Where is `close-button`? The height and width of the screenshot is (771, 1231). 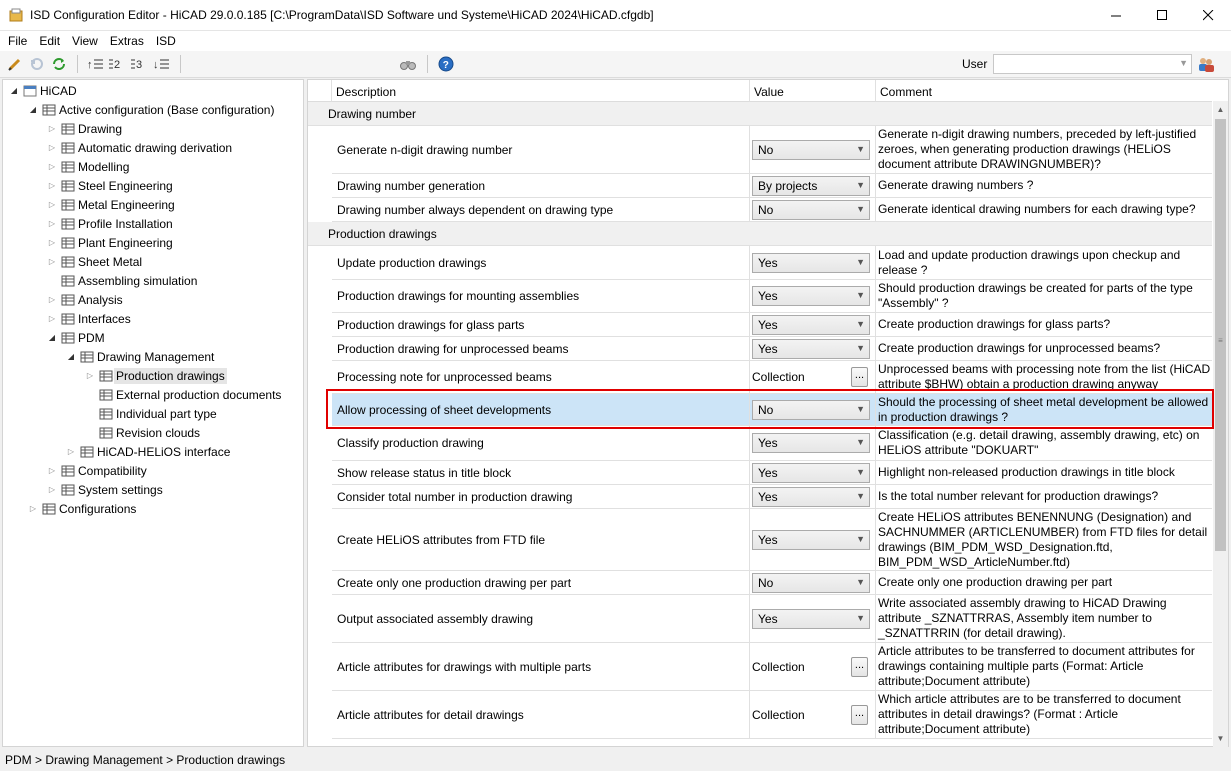
close-button is located at coordinates (1208, 15).